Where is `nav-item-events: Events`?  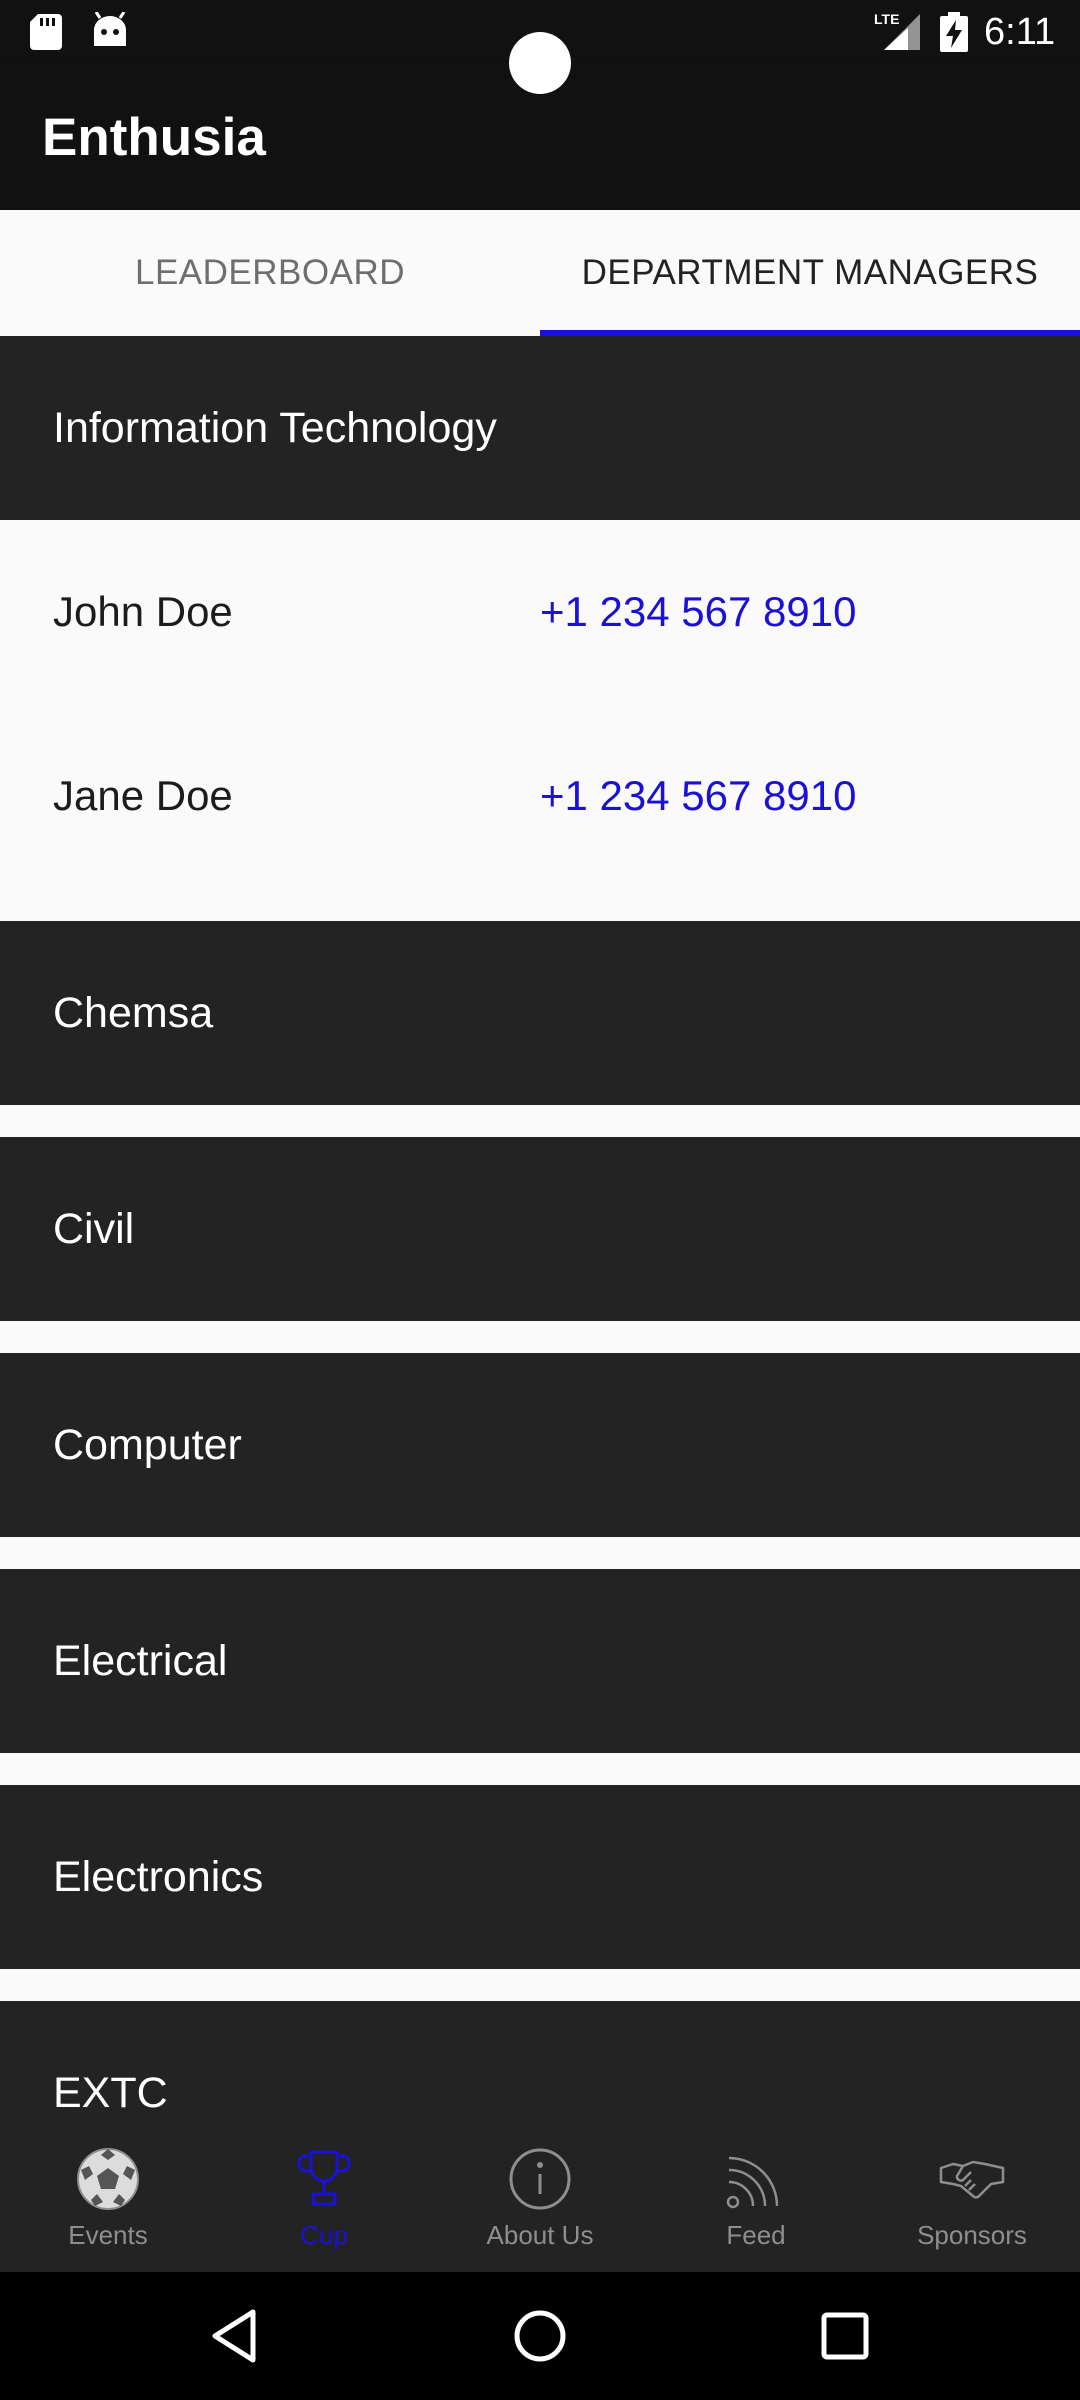 nav-item-events: Events is located at coordinates (108, 2199).